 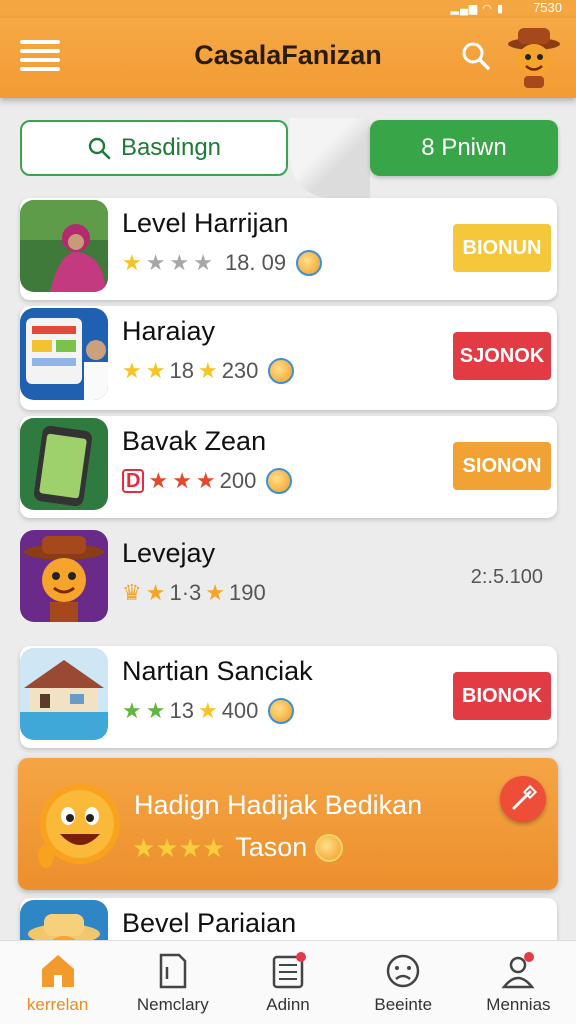 I want to click on item-action-button: BIONOK, so click(x=502, y=696).